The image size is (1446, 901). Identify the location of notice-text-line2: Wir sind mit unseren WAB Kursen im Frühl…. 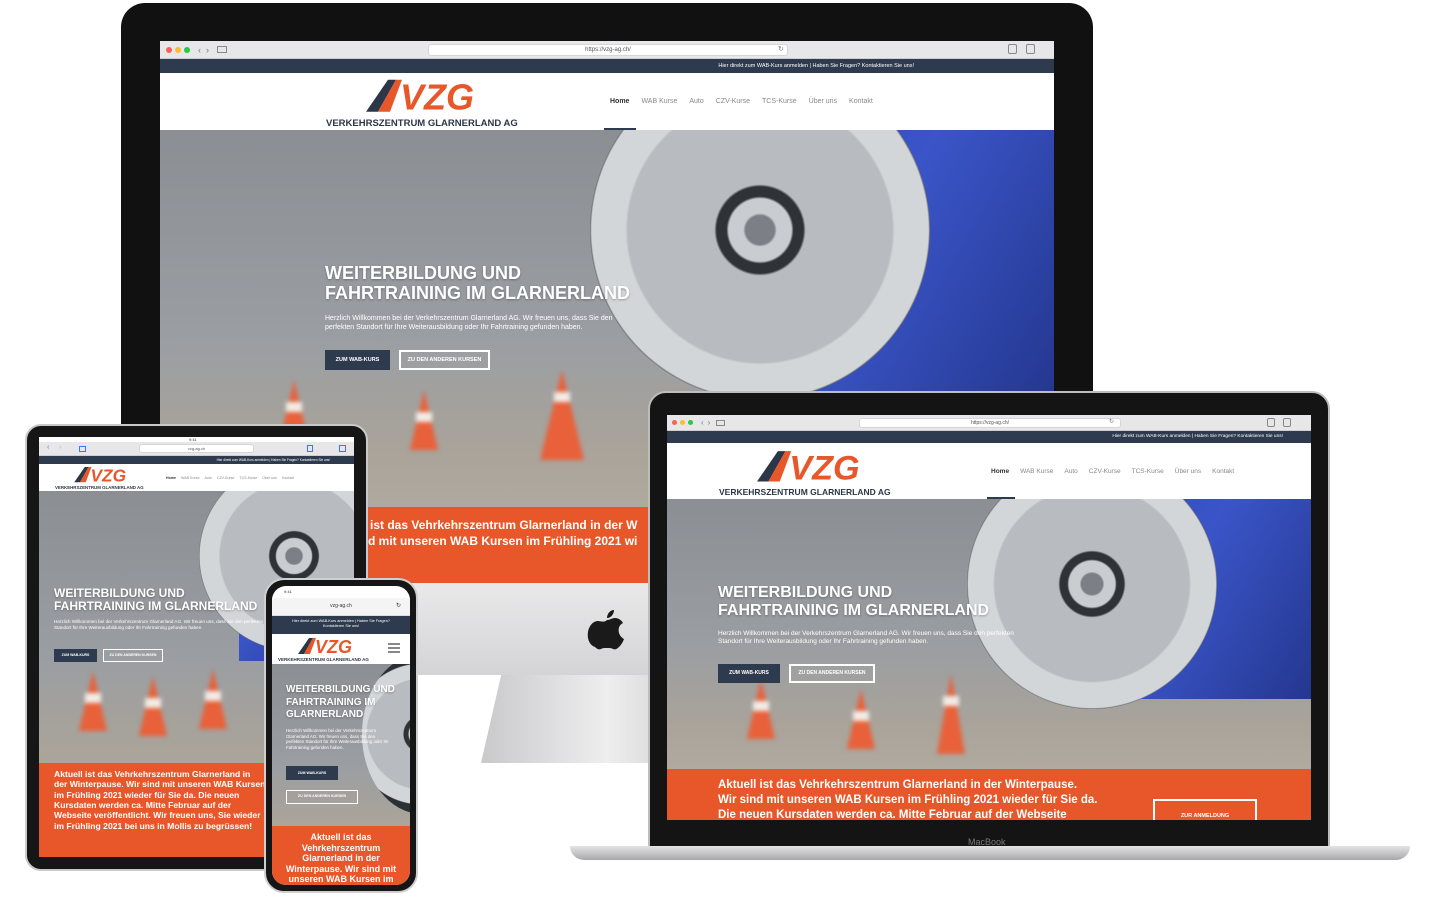
(908, 800).